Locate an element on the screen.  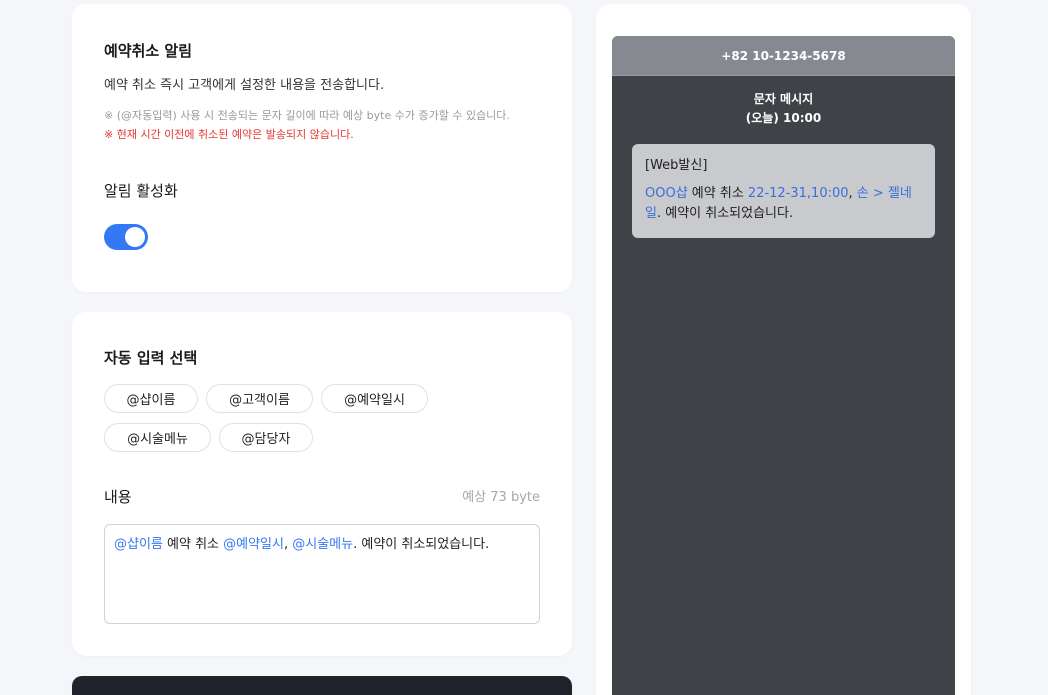
message-meta: 문자 메시지 (오늘) 10:00 is located at coordinates (783, 109).